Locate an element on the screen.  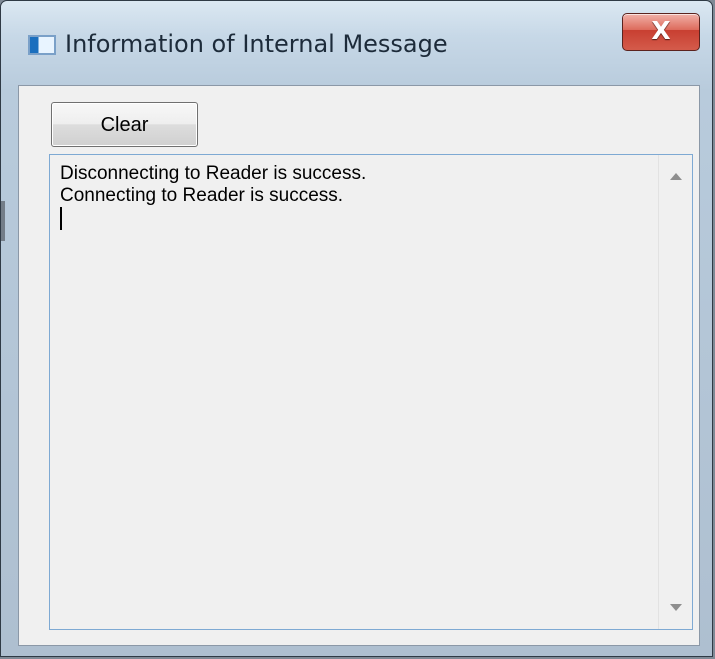
scroll-down-button is located at coordinates (675, 609).